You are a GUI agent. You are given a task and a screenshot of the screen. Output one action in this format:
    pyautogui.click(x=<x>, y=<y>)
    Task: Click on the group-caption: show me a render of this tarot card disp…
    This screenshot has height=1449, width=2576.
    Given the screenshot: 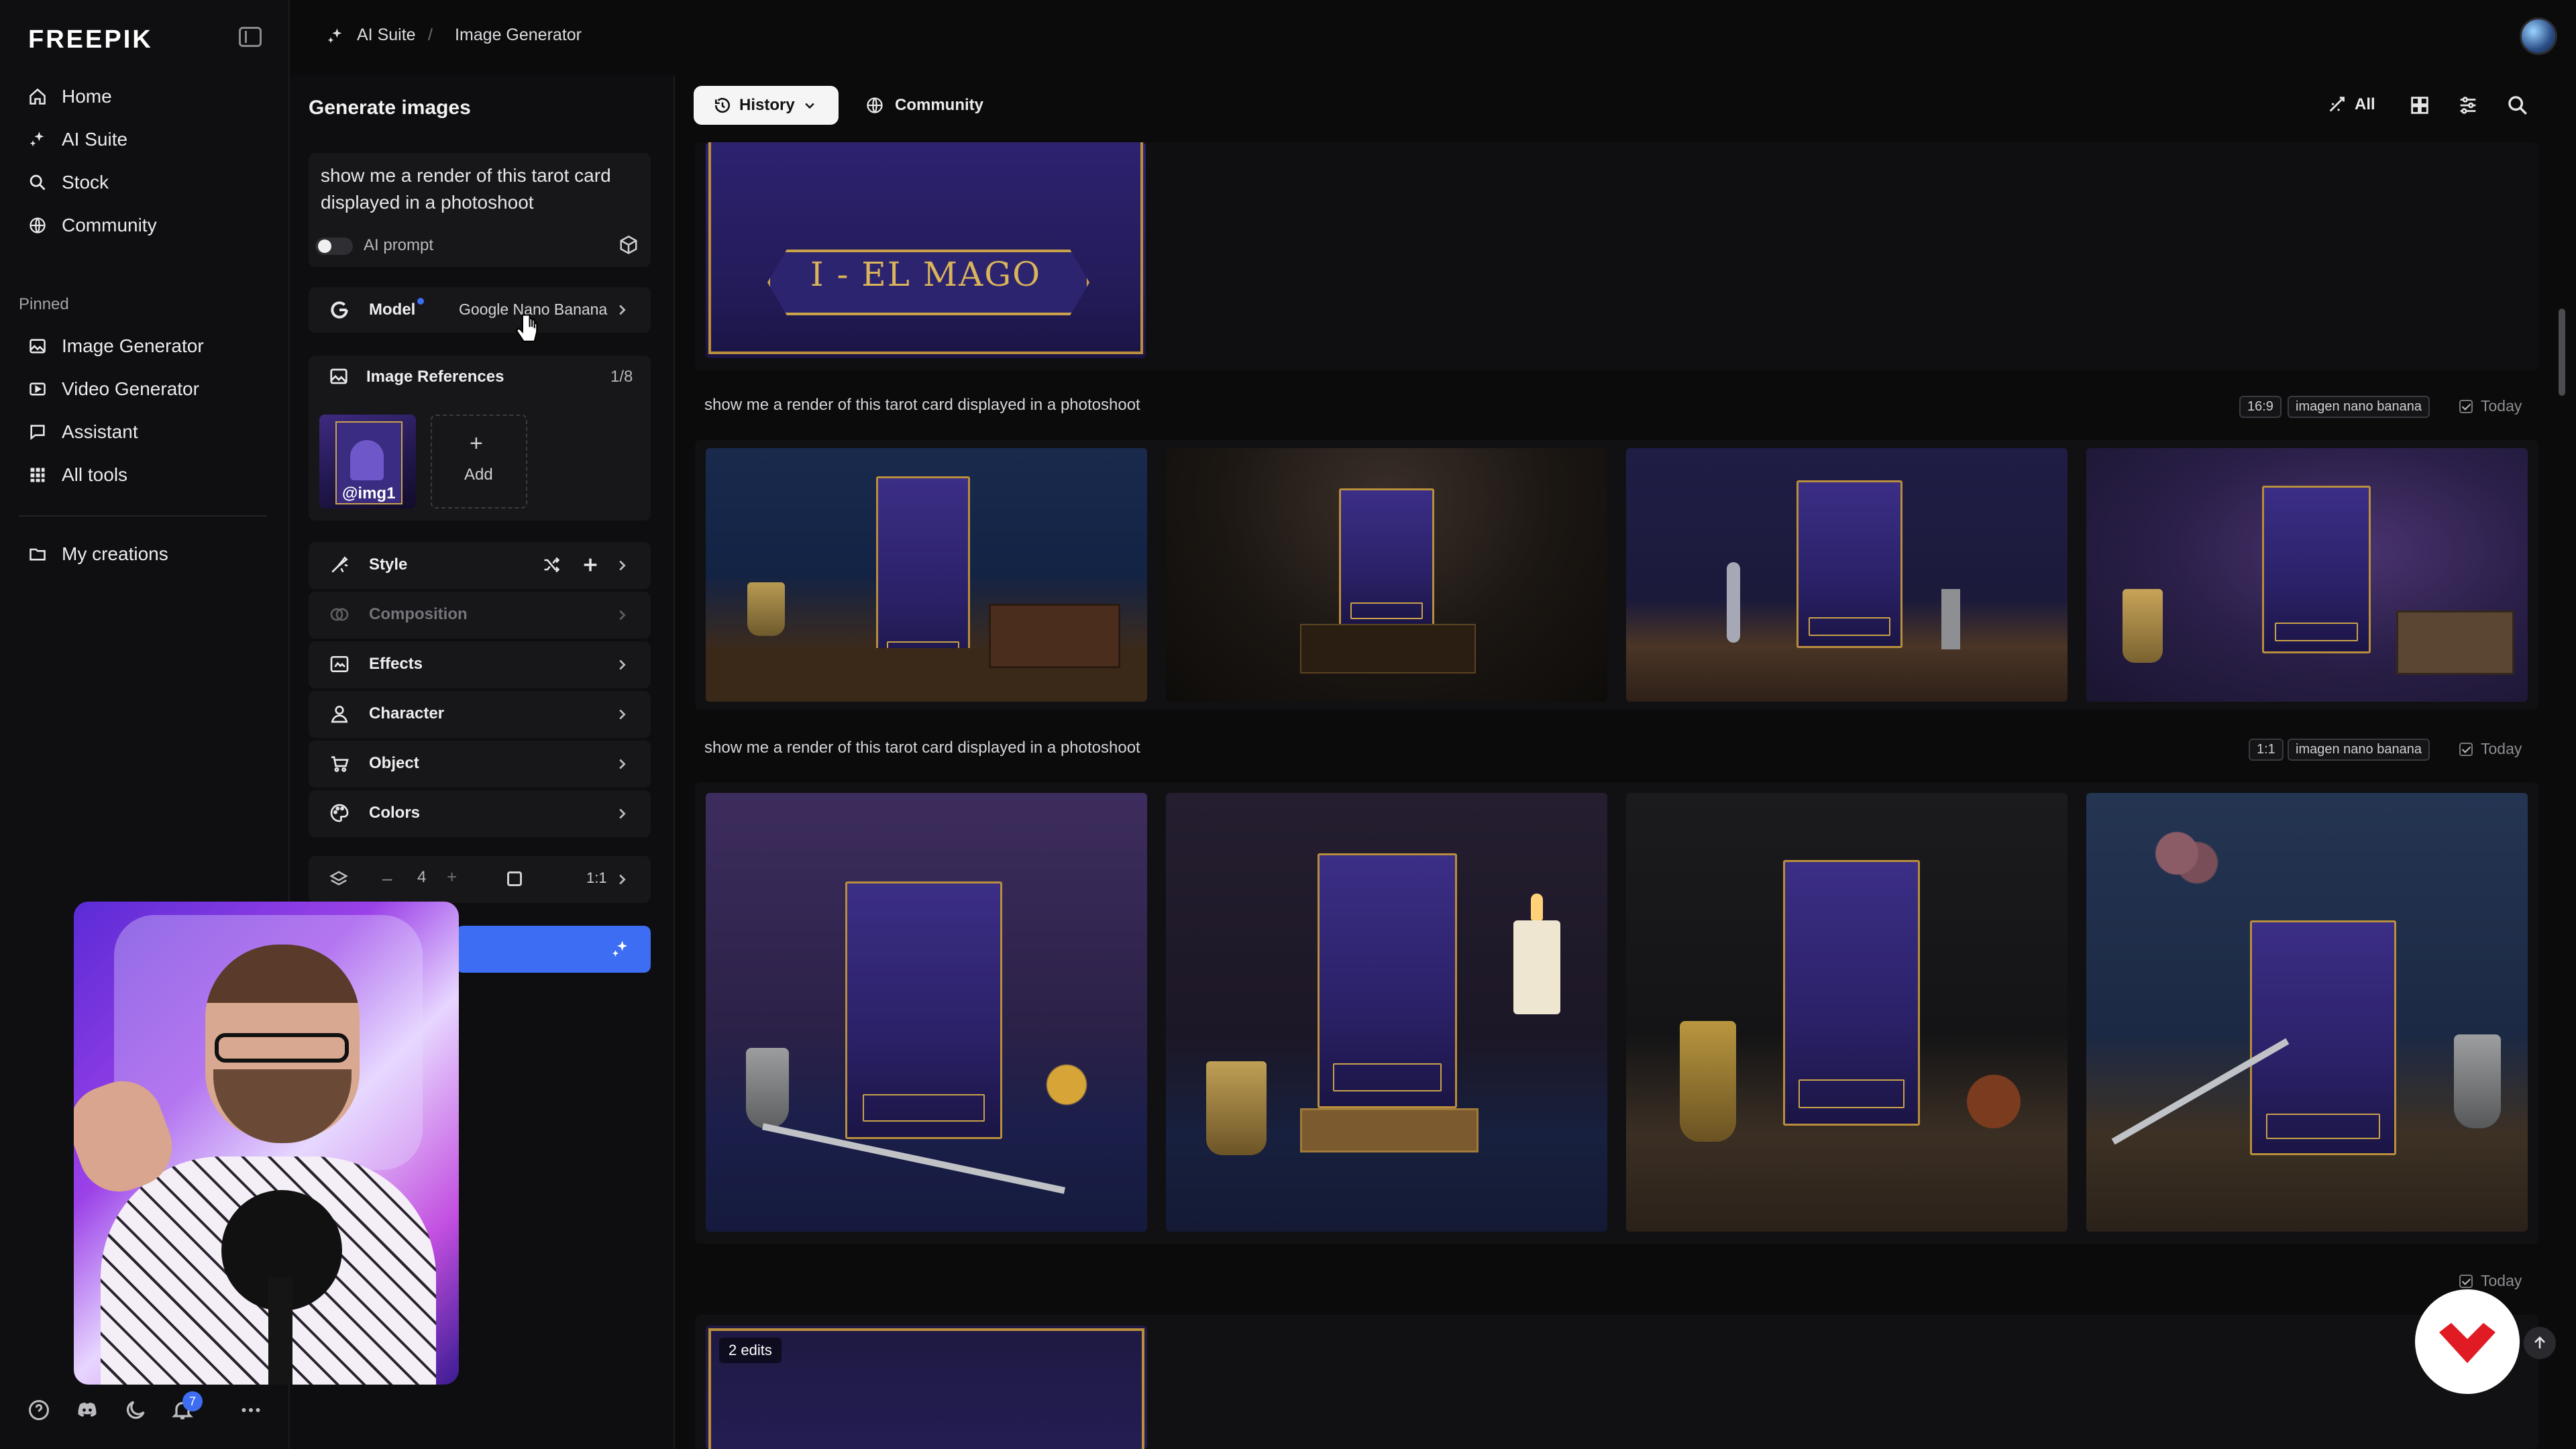 What is the action you would take?
    pyautogui.click(x=922, y=748)
    